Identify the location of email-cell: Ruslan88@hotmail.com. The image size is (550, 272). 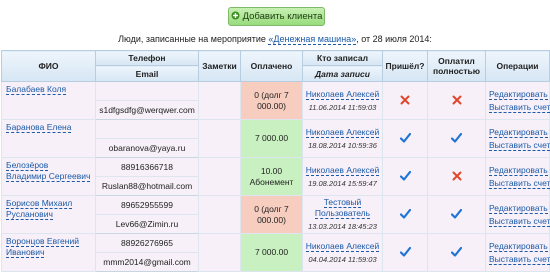
(147, 186).